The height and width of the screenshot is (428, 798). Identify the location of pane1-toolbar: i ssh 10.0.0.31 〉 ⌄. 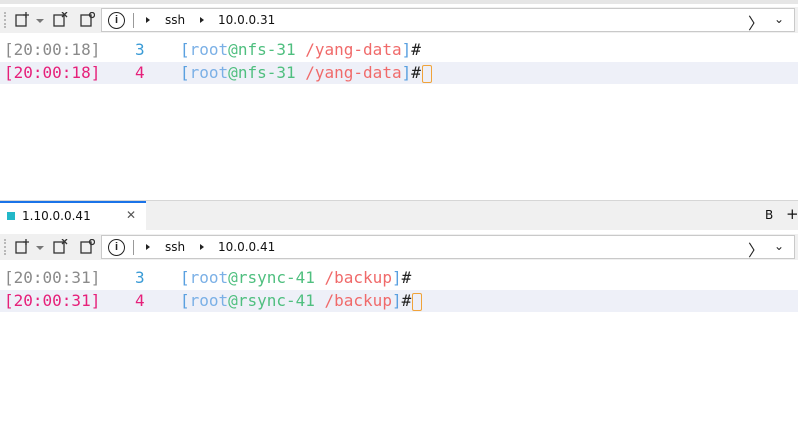
(399, 20).